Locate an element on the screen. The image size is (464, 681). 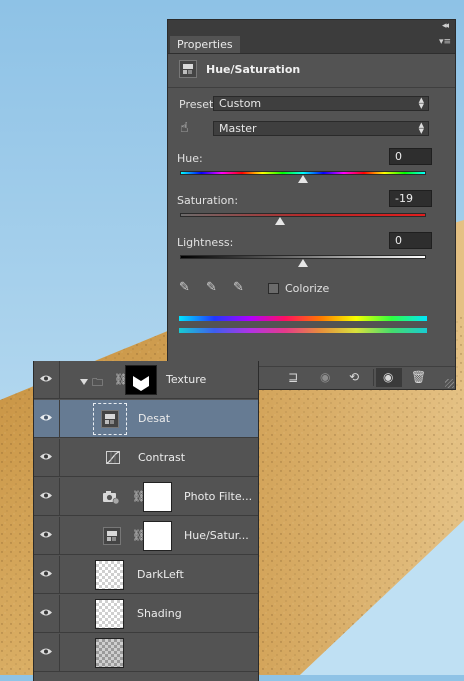
panel-menu-icon: ▾≡ is located at coordinates (445, 42).